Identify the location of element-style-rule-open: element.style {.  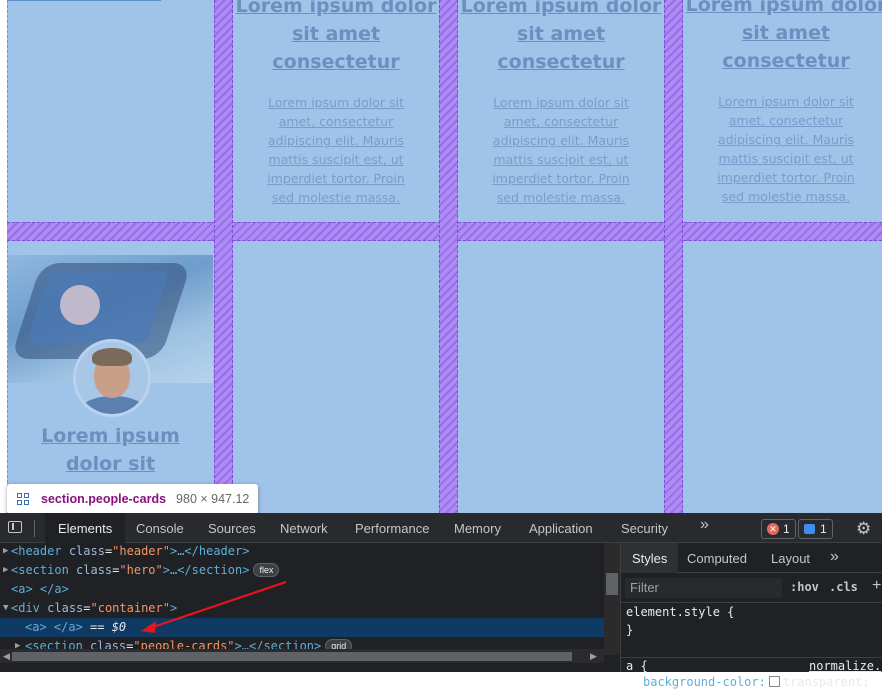
(680, 612).